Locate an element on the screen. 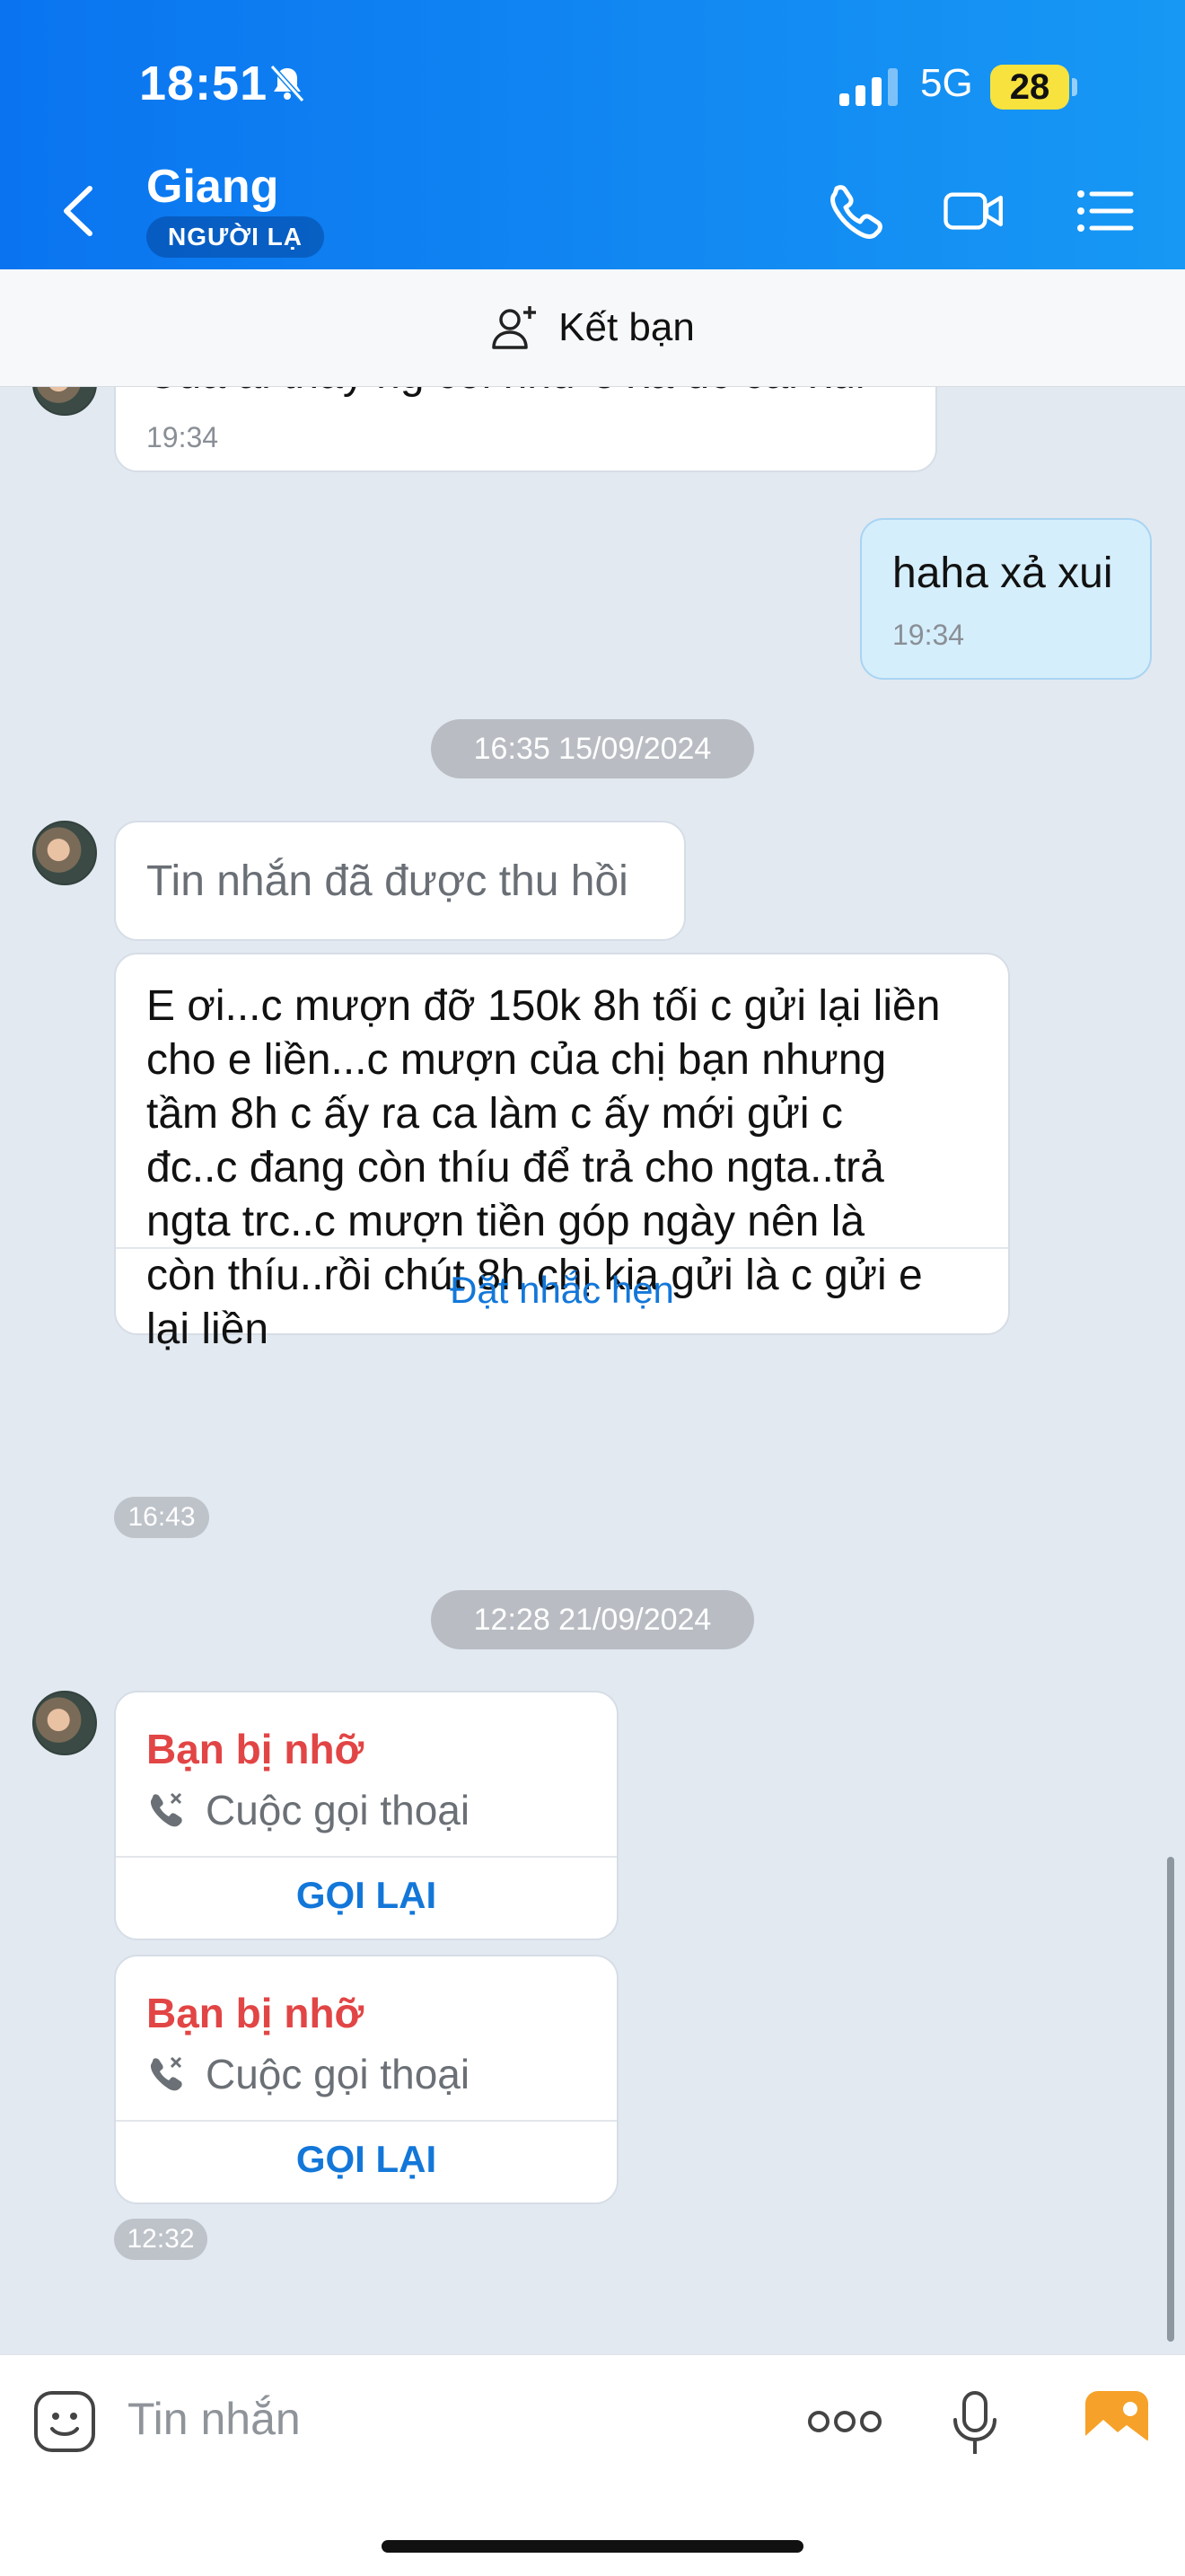 This screenshot has width=1185, height=2576. recalled-message: Tin nhắn đã được thu hồi is located at coordinates (400, 881).